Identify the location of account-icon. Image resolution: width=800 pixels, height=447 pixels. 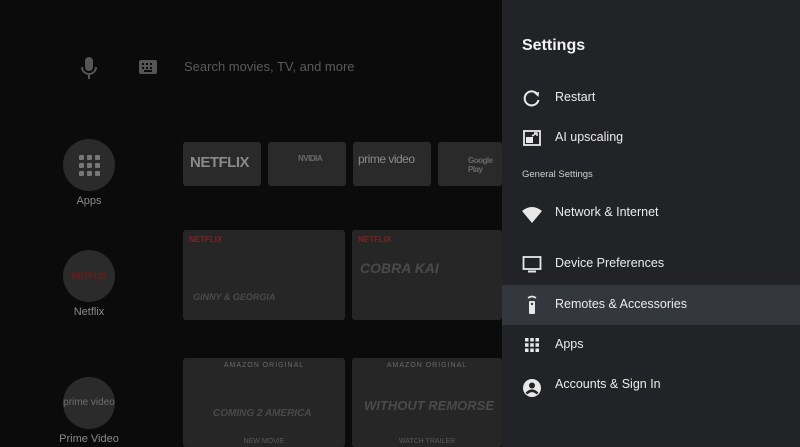
(532, 388).